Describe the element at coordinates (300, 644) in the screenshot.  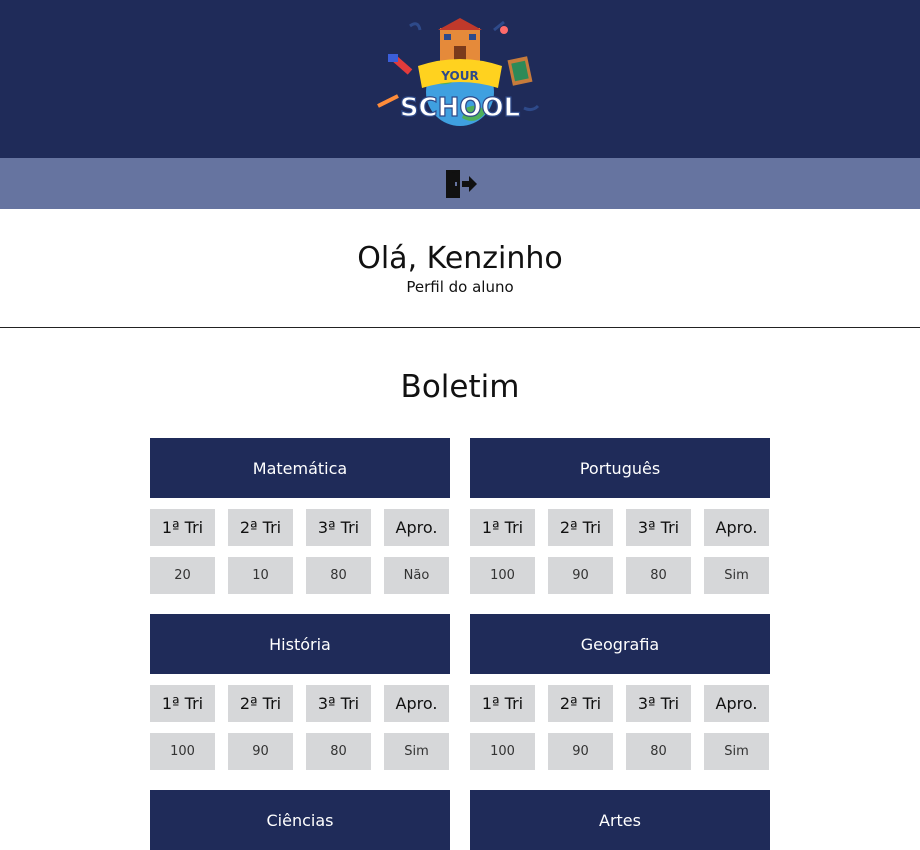
I see `subject-name: História` at that location.